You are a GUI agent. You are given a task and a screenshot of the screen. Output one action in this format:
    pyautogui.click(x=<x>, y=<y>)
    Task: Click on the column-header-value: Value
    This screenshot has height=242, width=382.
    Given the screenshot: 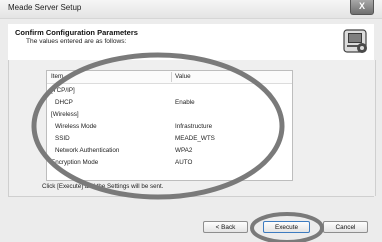 What is the action you would take?
    pyautogui.click(x=183, y=76)
    